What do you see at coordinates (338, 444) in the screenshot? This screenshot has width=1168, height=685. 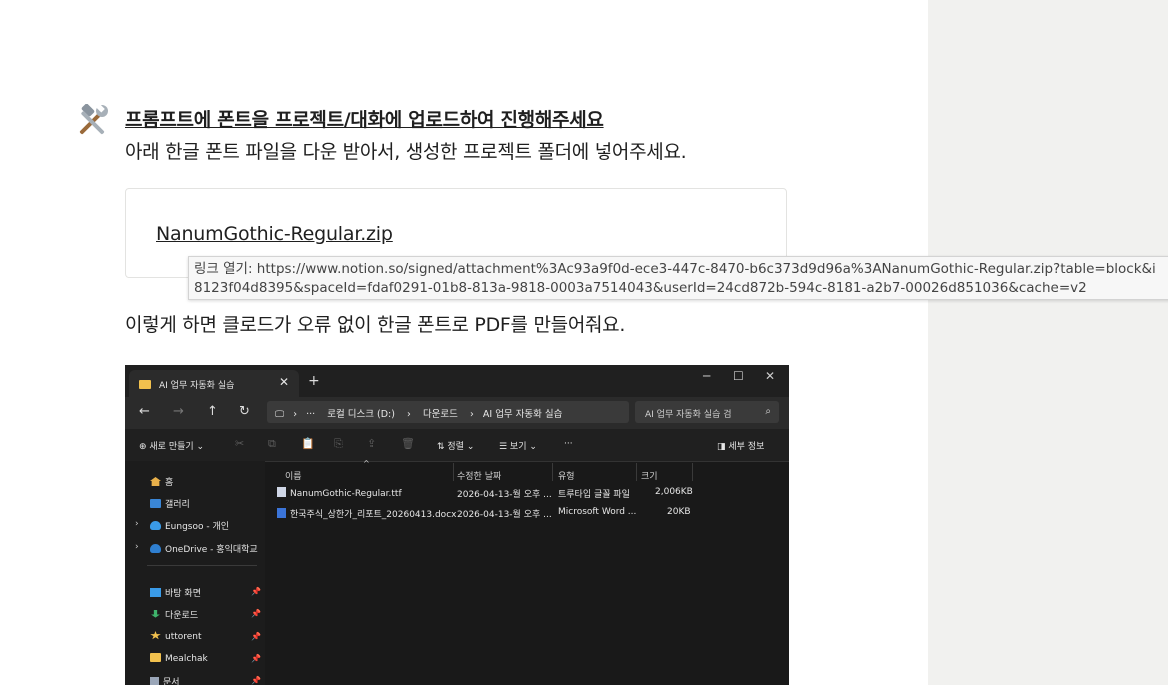 I see `rename-icon: ⎘` at bounding box center [338, 444].